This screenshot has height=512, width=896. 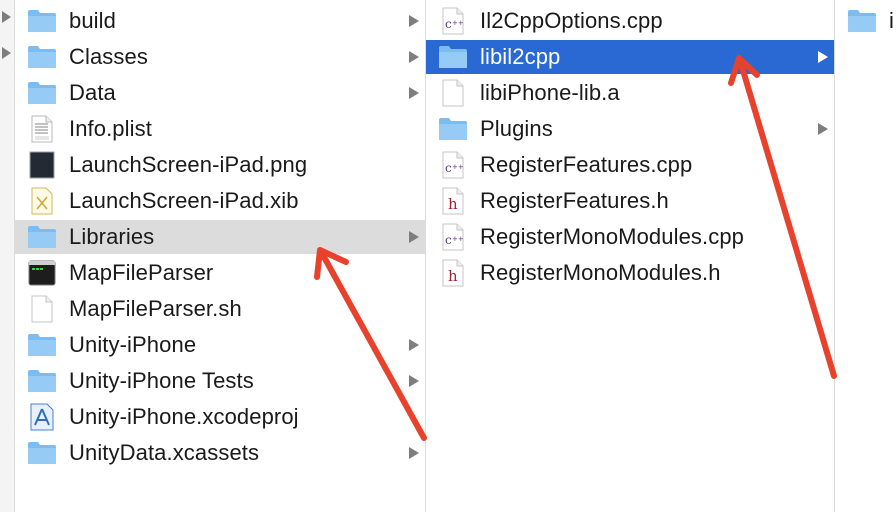 What do you see at coordinates (184, 416) in the screenshot?
I see `item-label: Unity-iPhone.xcodeproj` at bounding box center [184, 416].